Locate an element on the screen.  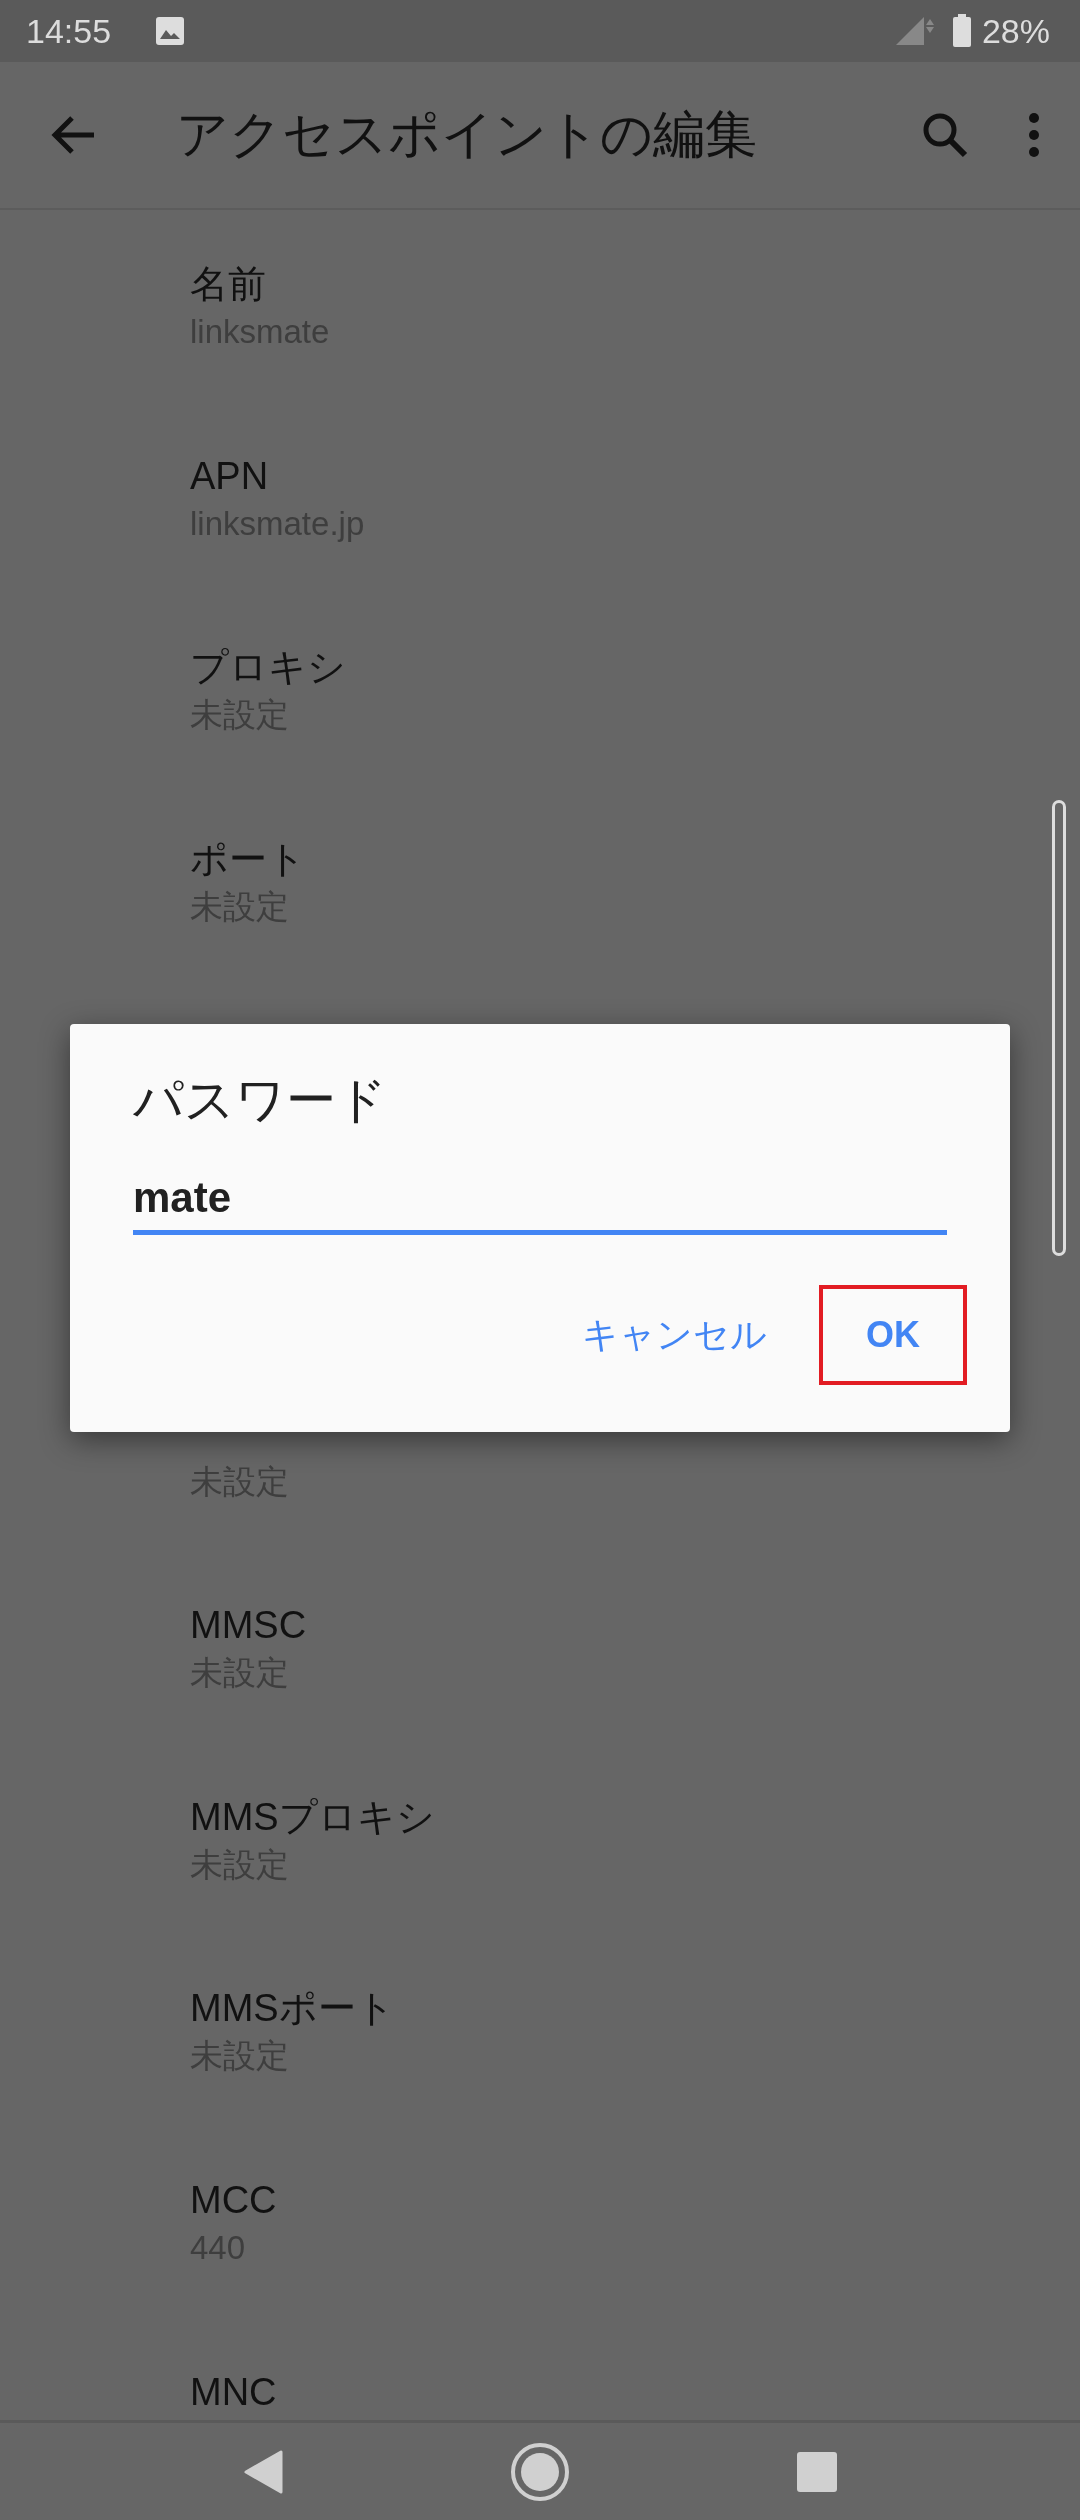
recents-icon is located at coordinates (816, 2471).